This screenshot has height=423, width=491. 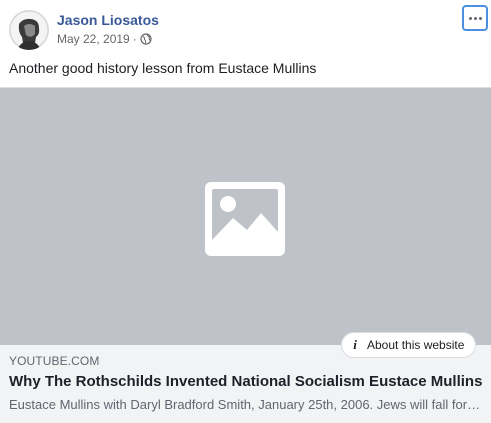 I want to click on more-options-icon, so click(x=475, y=18).